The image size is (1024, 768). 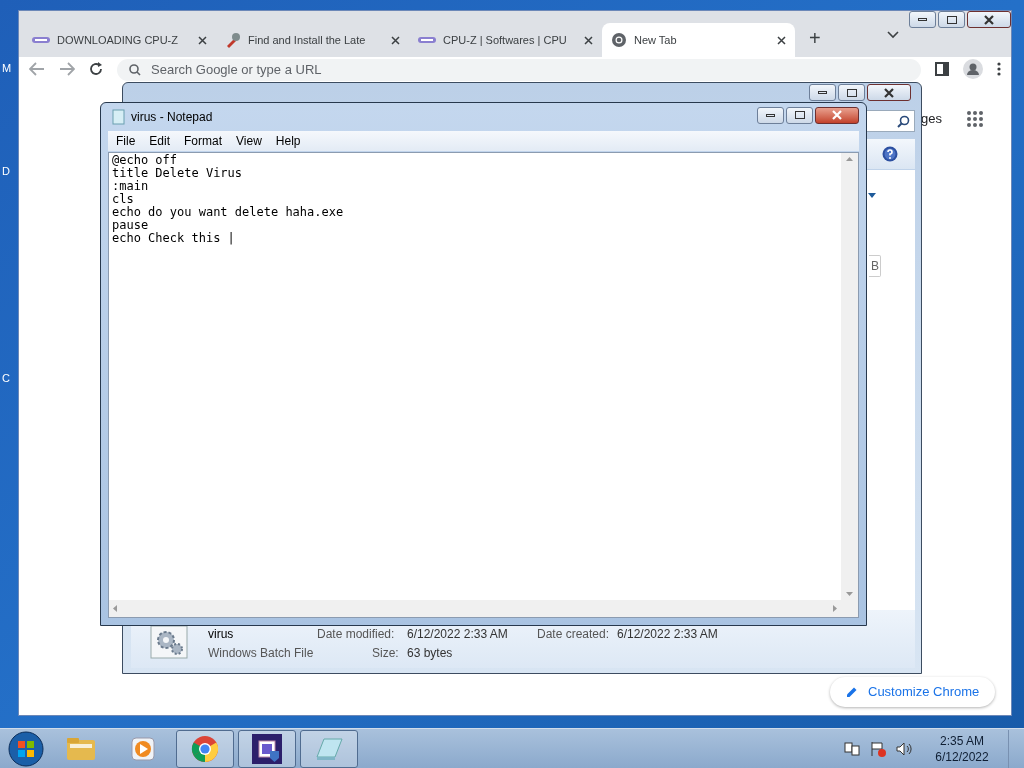 What do you see at coordinates (228, 212) in the screenshot?
I see `code-line: echo do you want delete haha.exe` at bounding box center [228, 212].